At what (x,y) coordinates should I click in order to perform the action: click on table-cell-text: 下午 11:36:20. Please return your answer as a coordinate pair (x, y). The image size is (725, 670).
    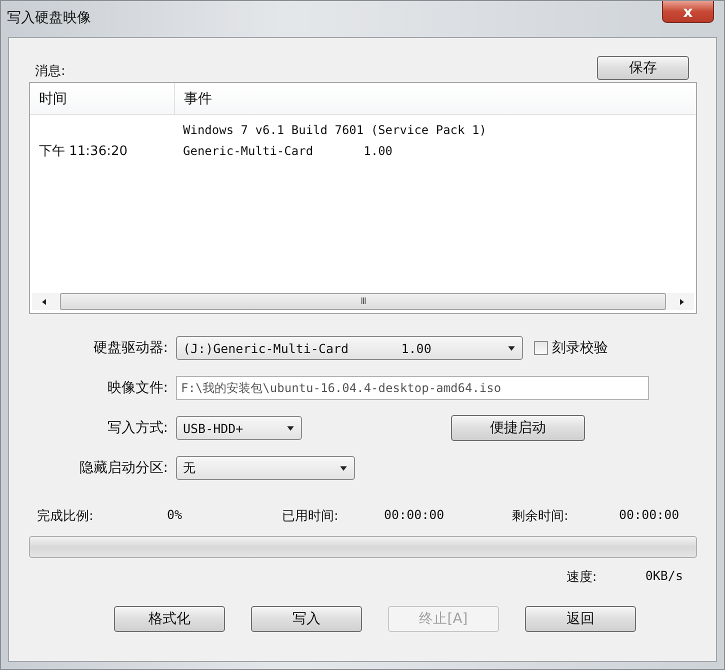
    Looking at the image, I should click on (83, 151).